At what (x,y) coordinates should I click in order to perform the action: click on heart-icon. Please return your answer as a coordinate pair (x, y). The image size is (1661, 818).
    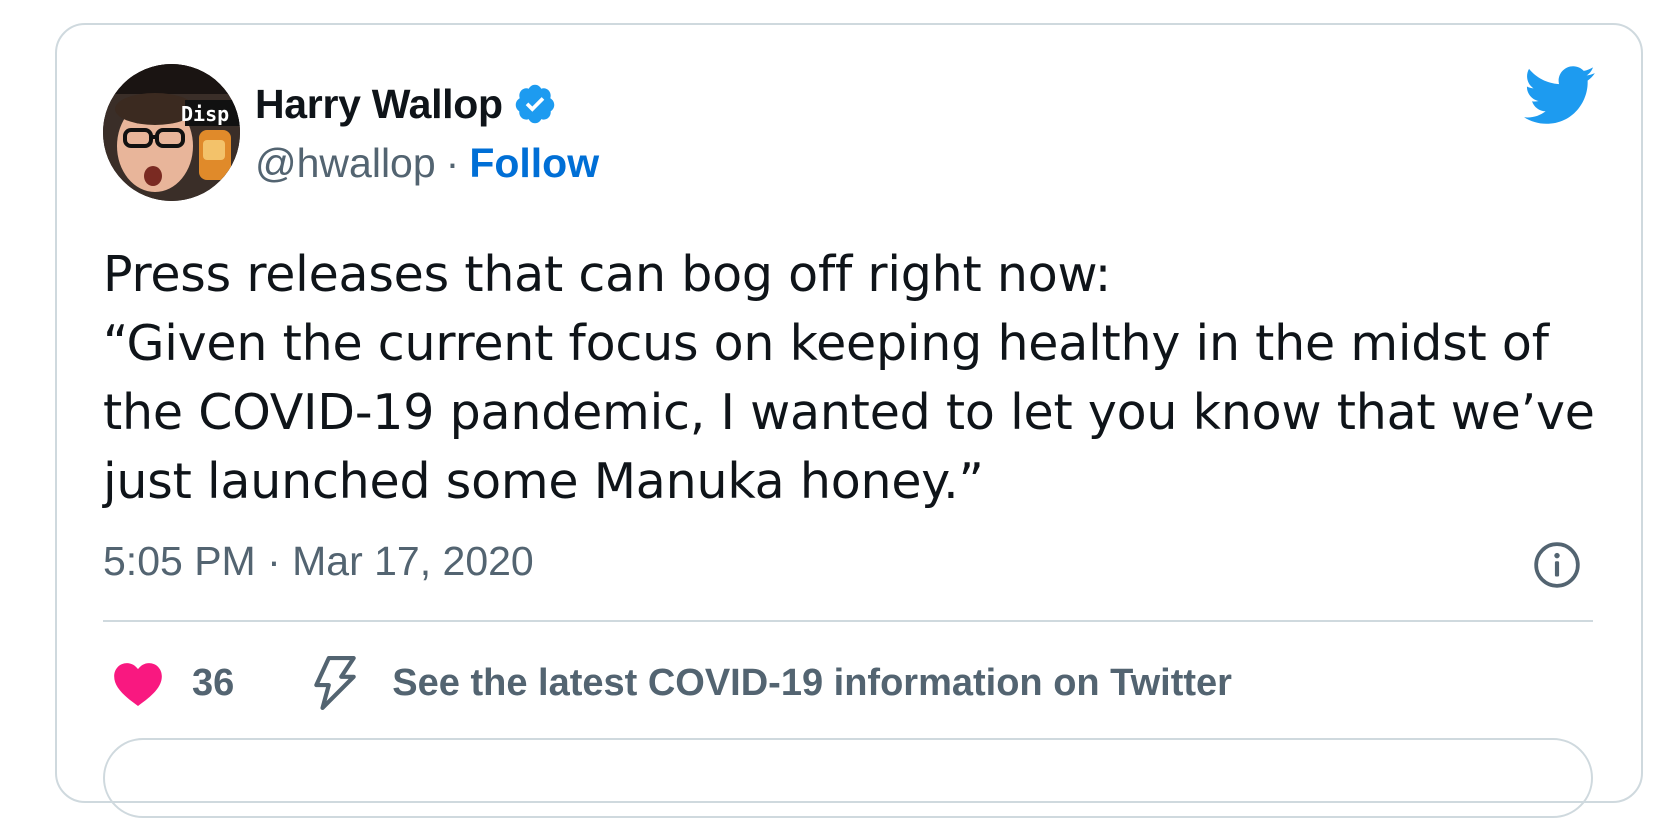
    Looking at the image, I should click on (138, 683).